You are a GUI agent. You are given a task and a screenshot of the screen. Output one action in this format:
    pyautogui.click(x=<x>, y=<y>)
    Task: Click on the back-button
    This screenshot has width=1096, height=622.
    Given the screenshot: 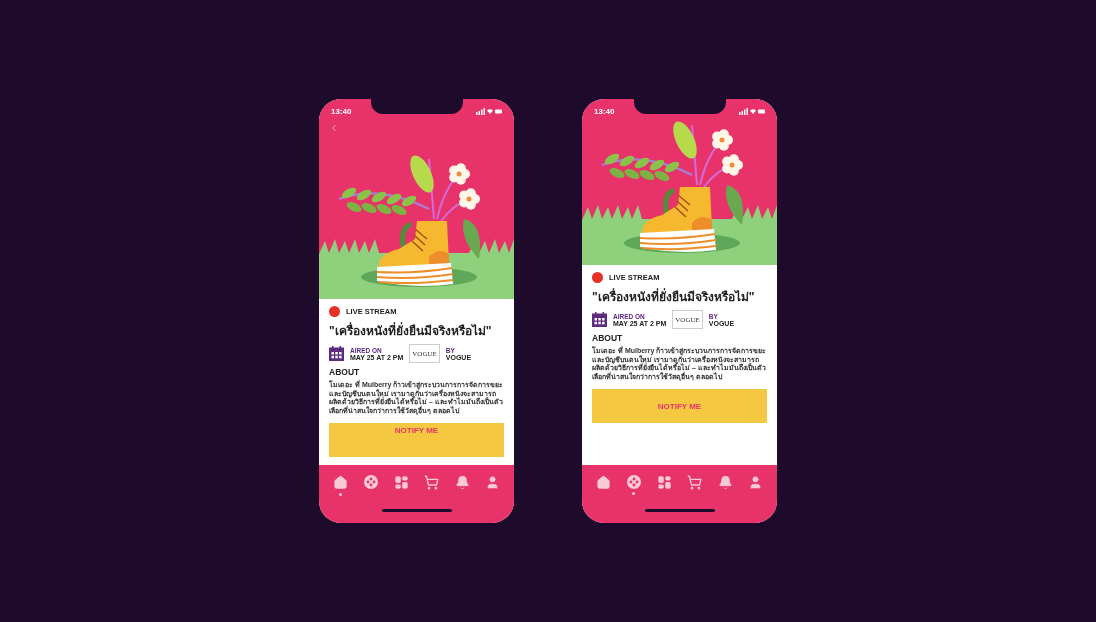 What is the action you would take?
    pyautogui.click(x=334, y=128)
    